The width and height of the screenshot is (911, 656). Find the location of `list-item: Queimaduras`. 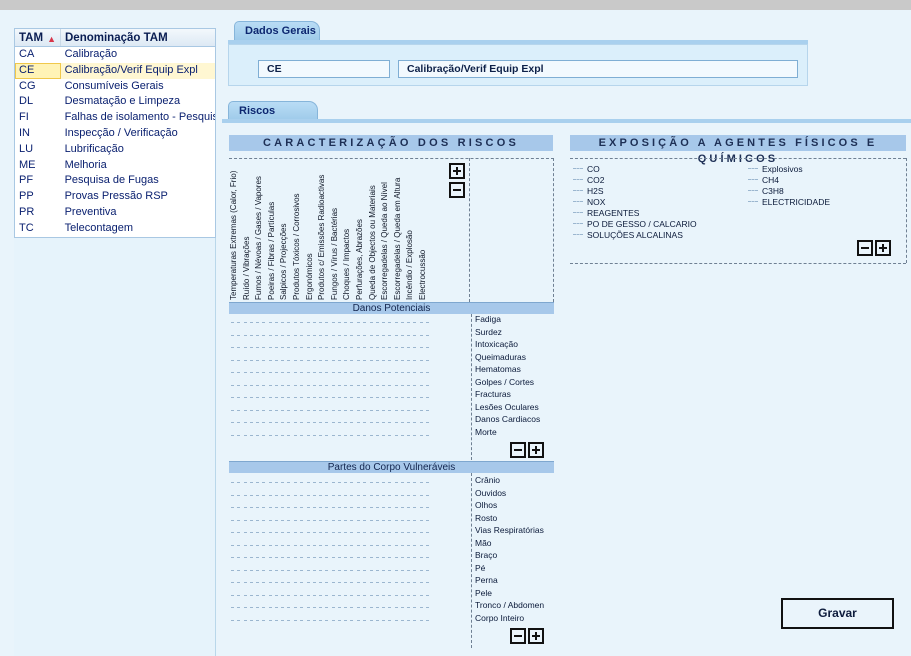

list-item: Queimaduras is located at coordinates (507, 357).